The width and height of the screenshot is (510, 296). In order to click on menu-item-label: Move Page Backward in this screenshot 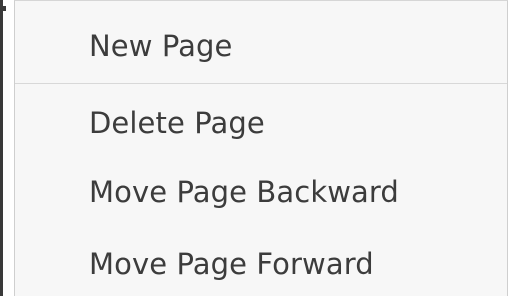, I will do `click(244, 192)`.